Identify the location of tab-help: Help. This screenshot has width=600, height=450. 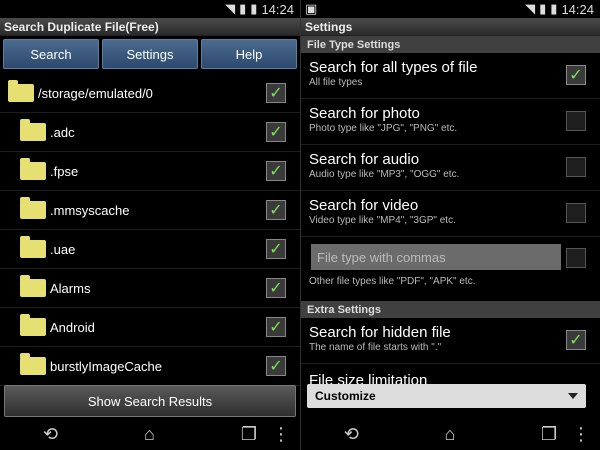
(249, 54).